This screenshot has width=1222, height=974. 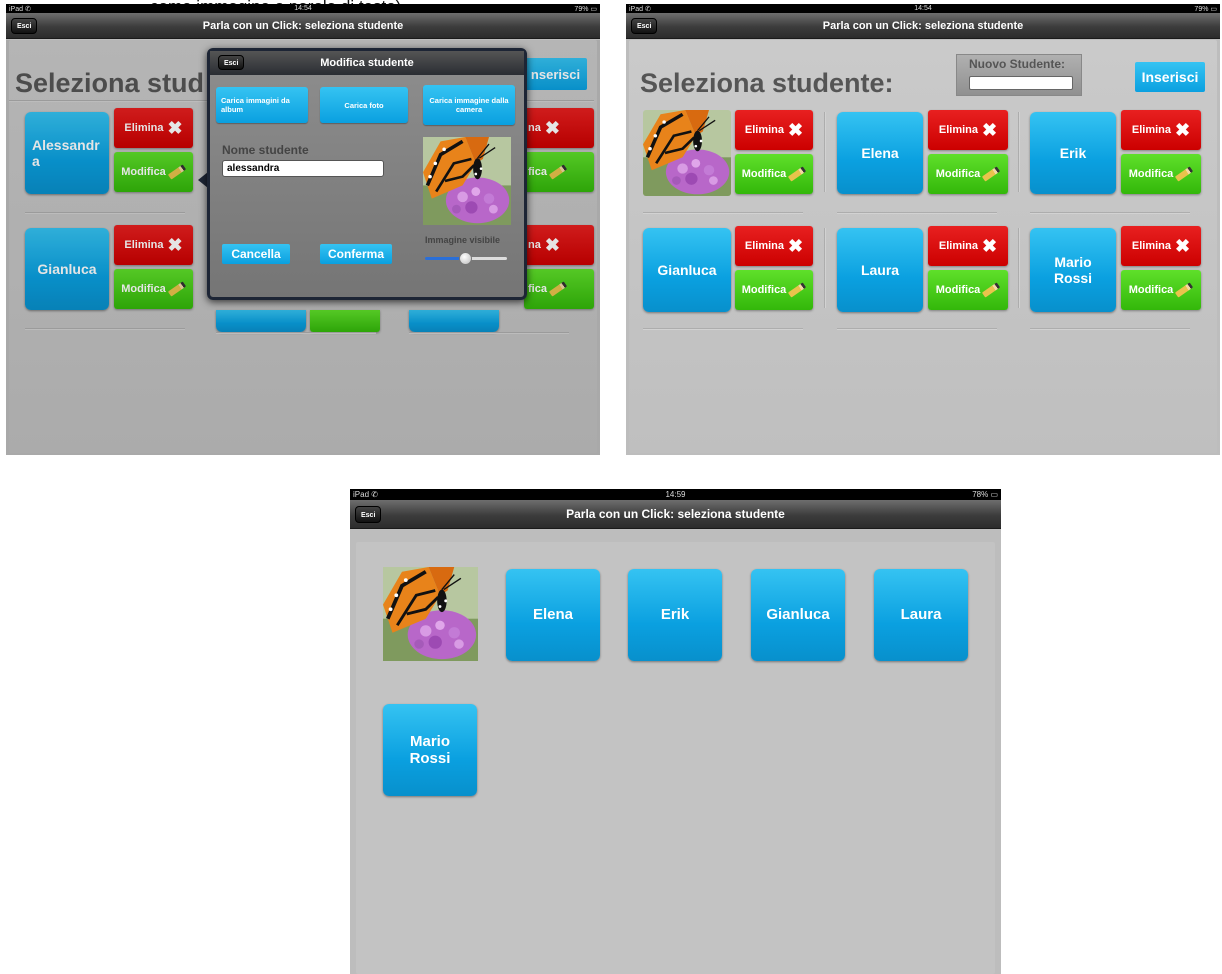 What do you see at coordinates (1170, 77) in the screenshot?
I see `inserisci-button: Inserisci` at bounding box center [1170, 77].